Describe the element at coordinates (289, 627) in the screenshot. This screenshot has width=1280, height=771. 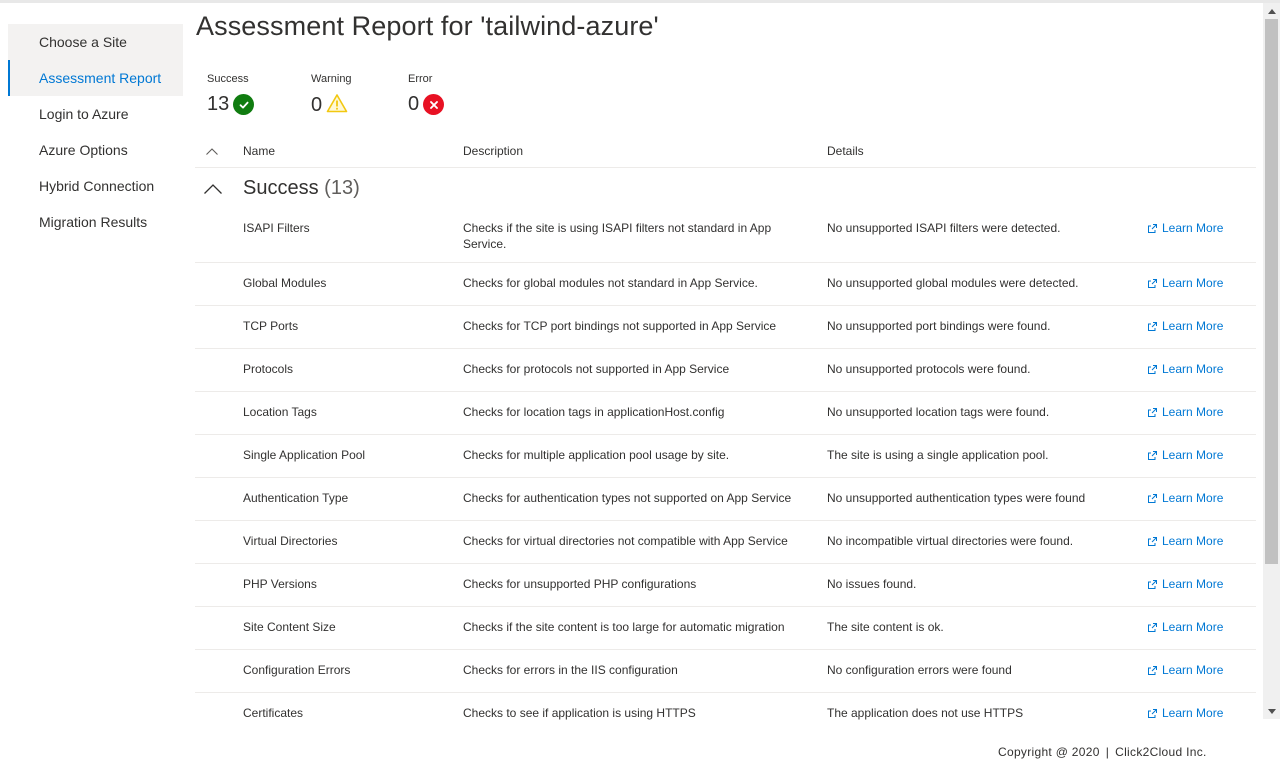
I see `row-name: Site Content Size` at that location.